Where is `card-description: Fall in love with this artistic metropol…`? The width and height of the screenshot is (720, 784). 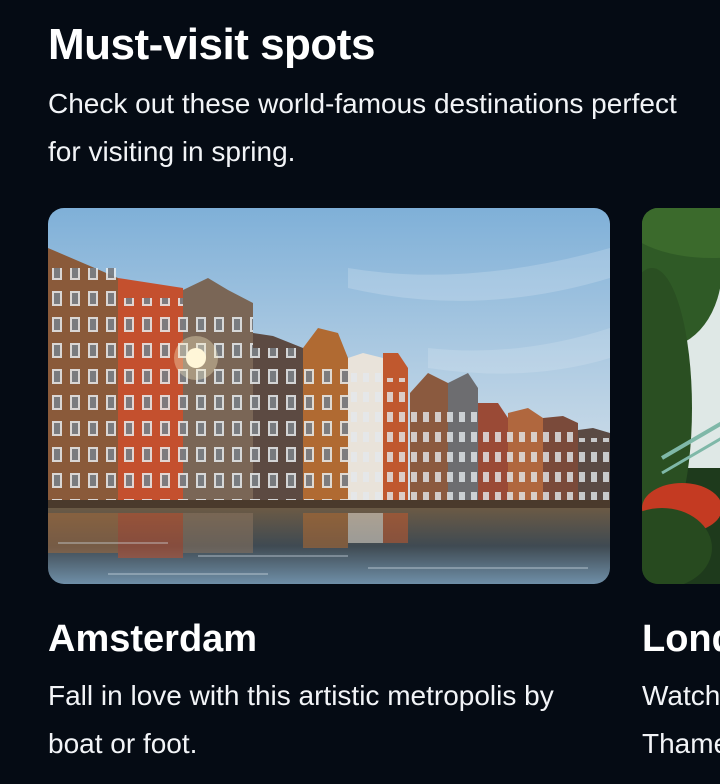 card-description: Fall in love with this artistic metropol… is located at coordinates (301, 719).